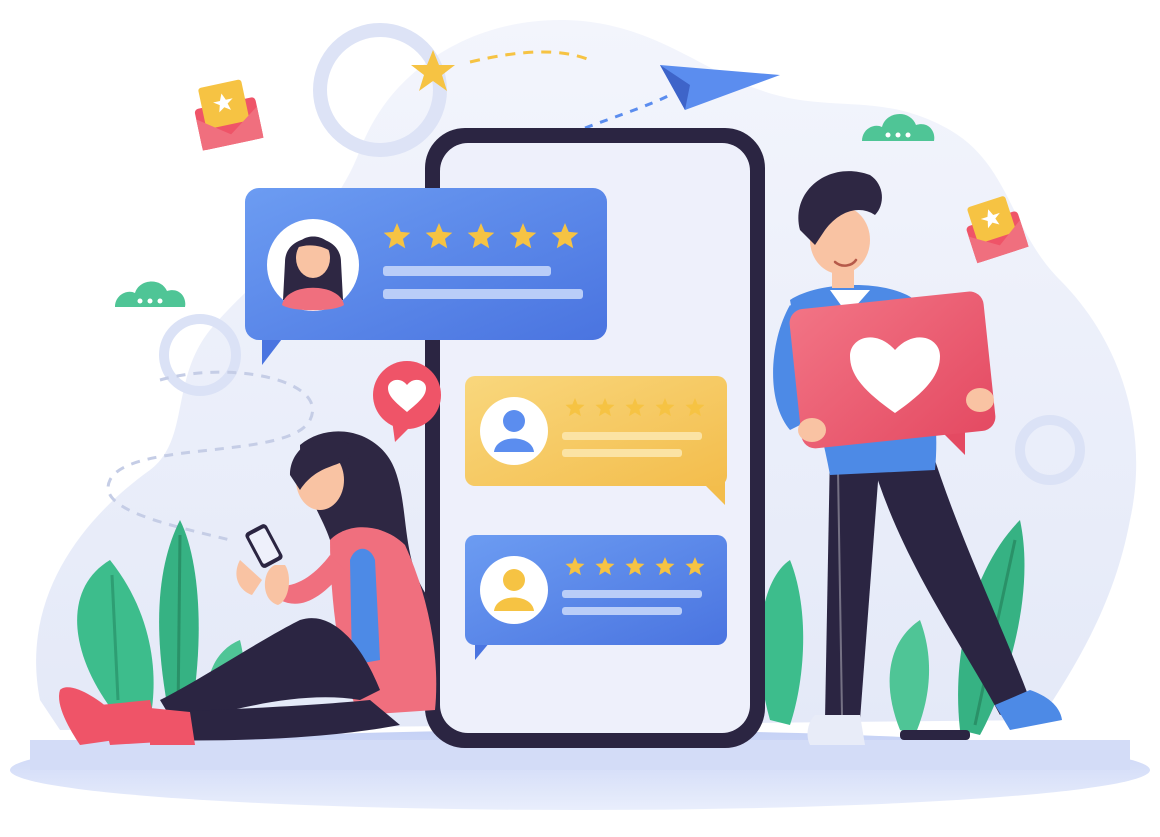 Image resolution: width=1160 pixels, height=837 pixels. I want to click on envelope-star-icon, so click(229, 115).